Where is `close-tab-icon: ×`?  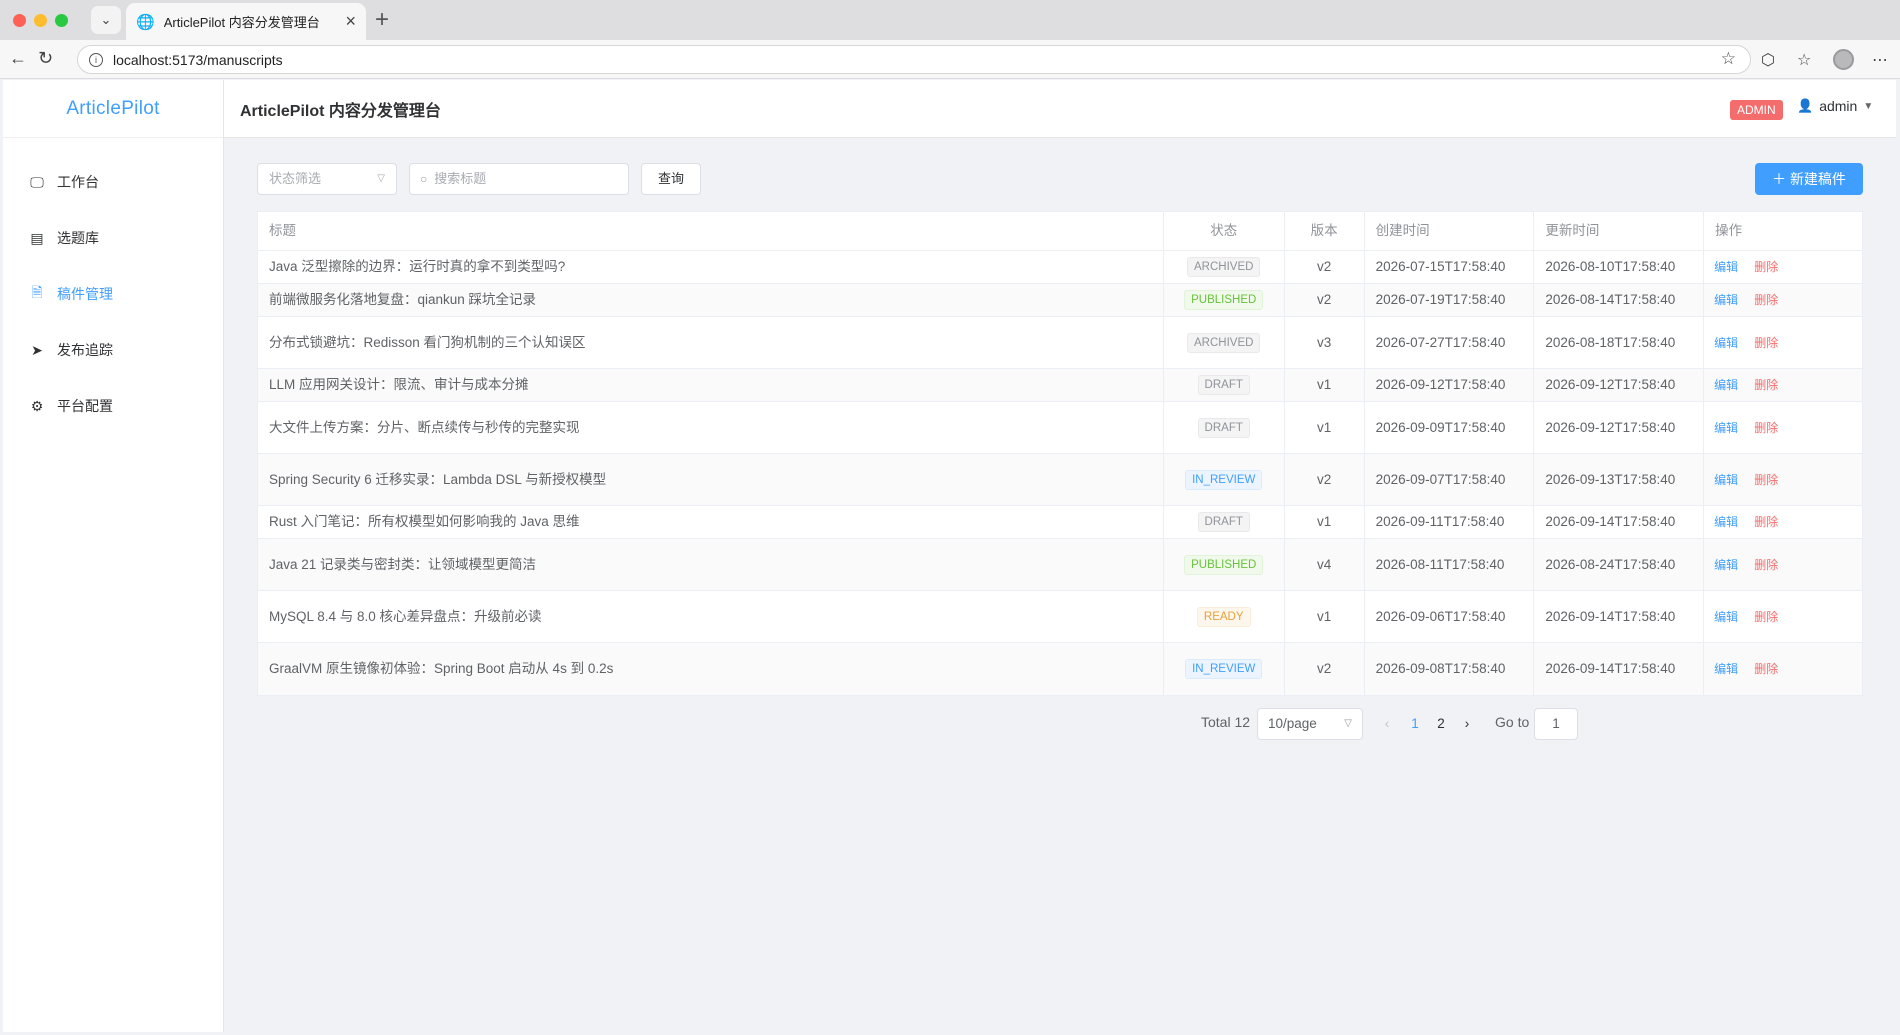 close-tab-icon: × is located at coordinates (350, 21).